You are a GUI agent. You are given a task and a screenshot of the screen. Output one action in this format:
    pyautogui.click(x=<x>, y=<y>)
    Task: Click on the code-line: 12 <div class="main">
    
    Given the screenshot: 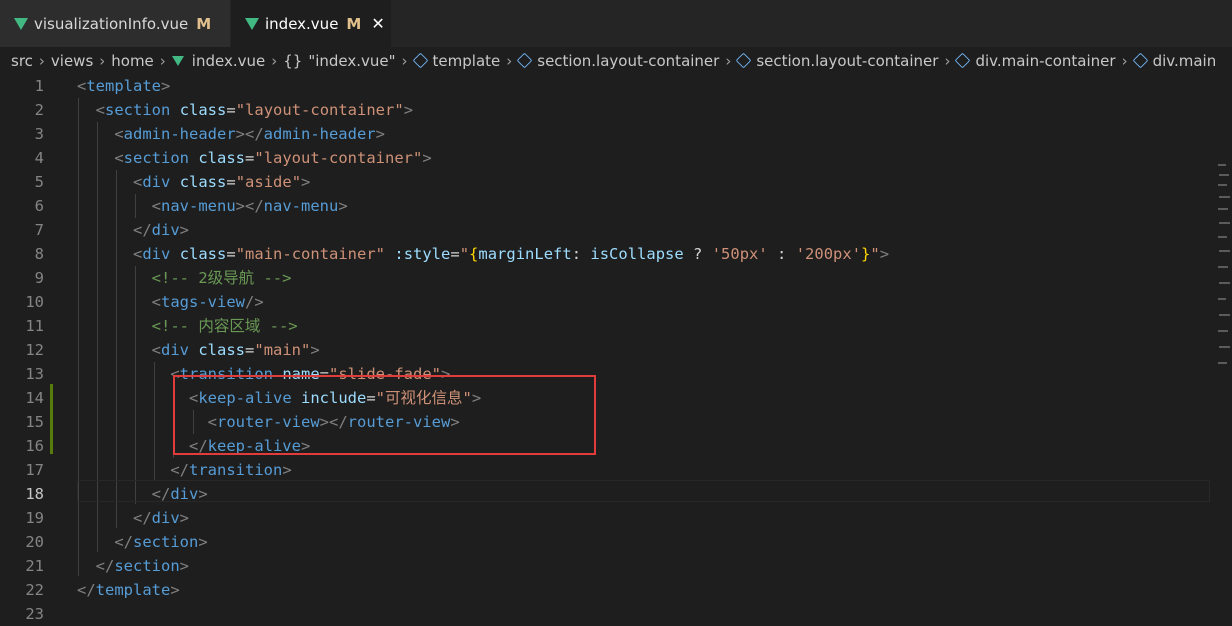 What is the action you would take?
    pyautogui.click(x=616, y=350)
    